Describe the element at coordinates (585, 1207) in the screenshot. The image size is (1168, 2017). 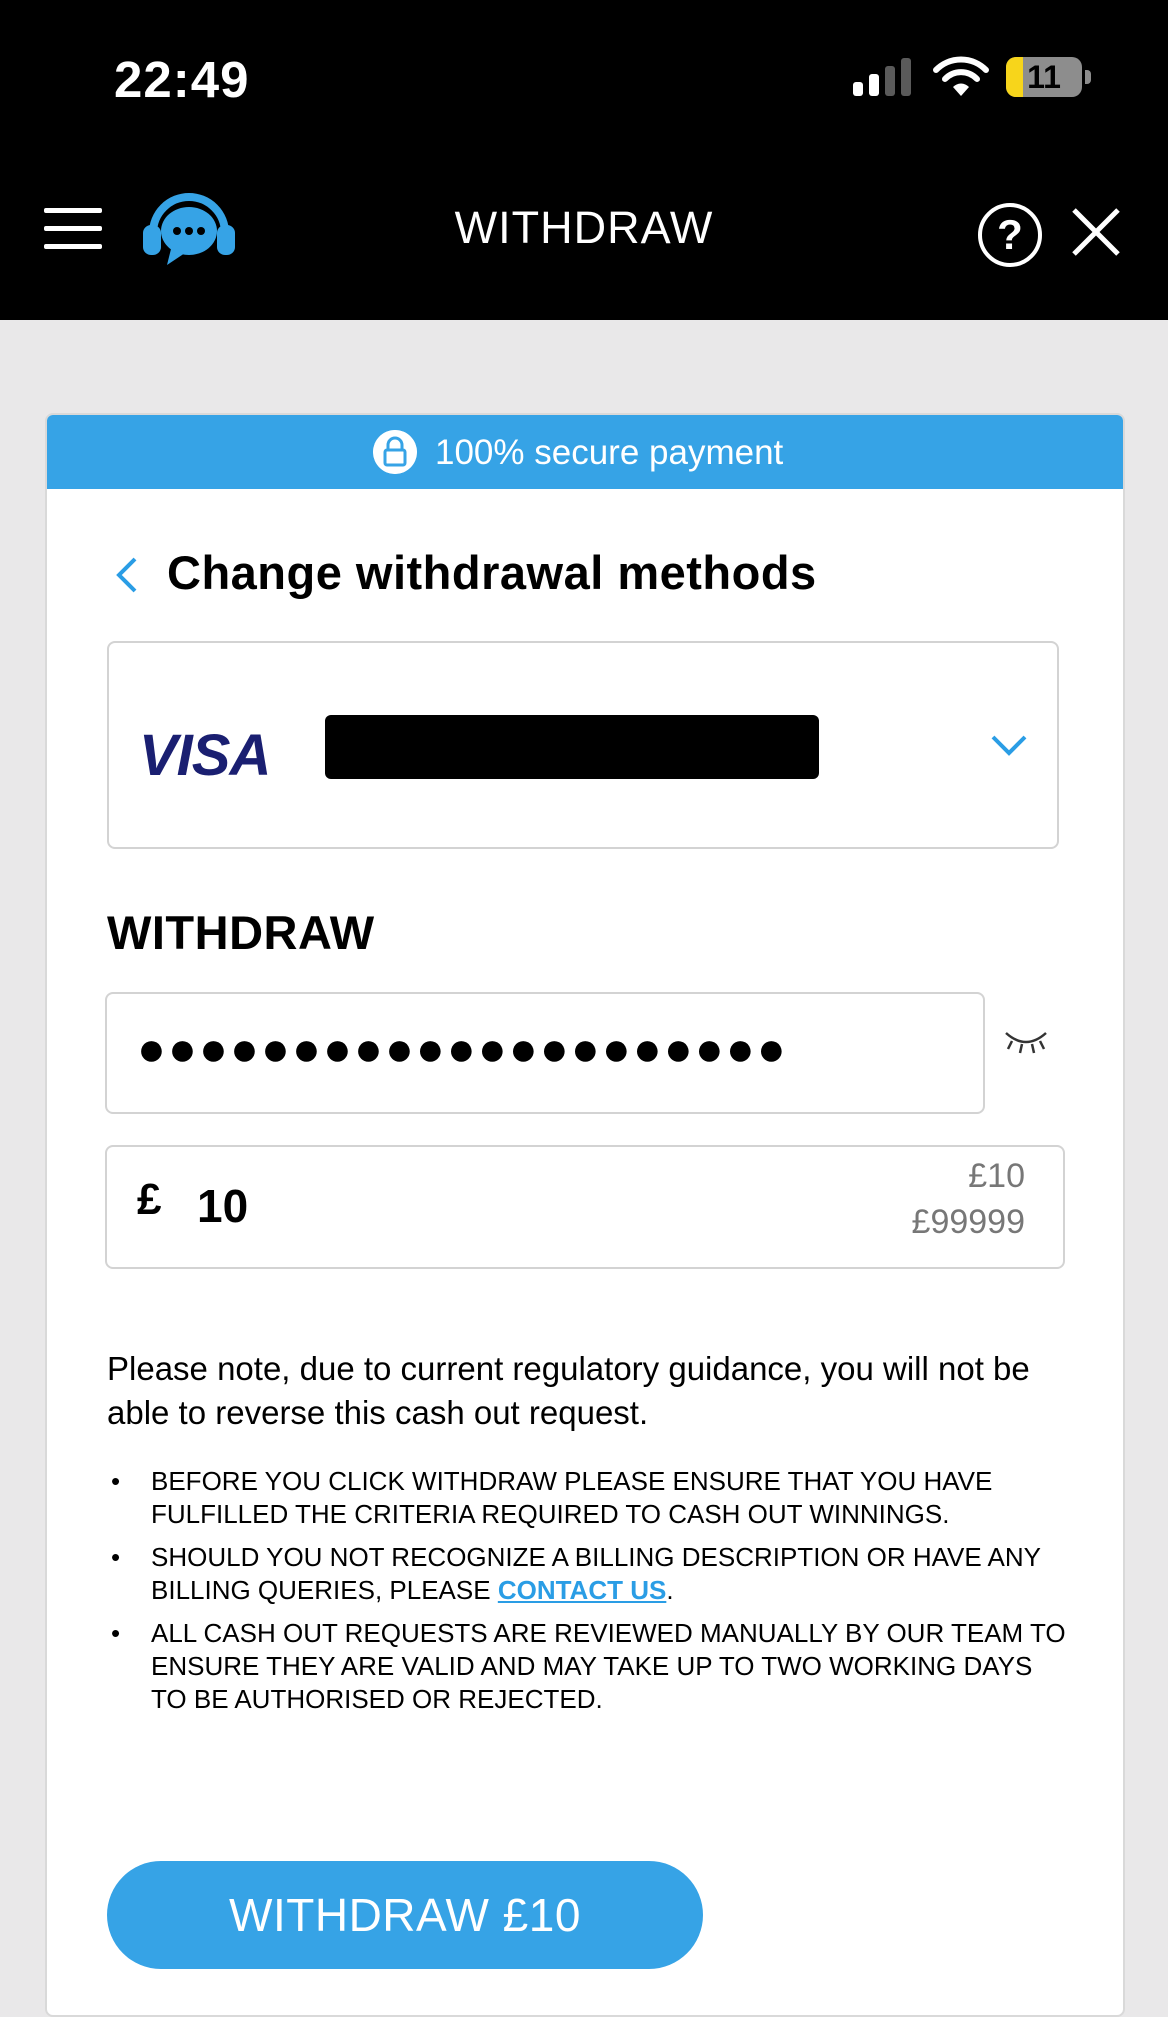
I see `amount-field: £ 10 £10 £99999` at that location.